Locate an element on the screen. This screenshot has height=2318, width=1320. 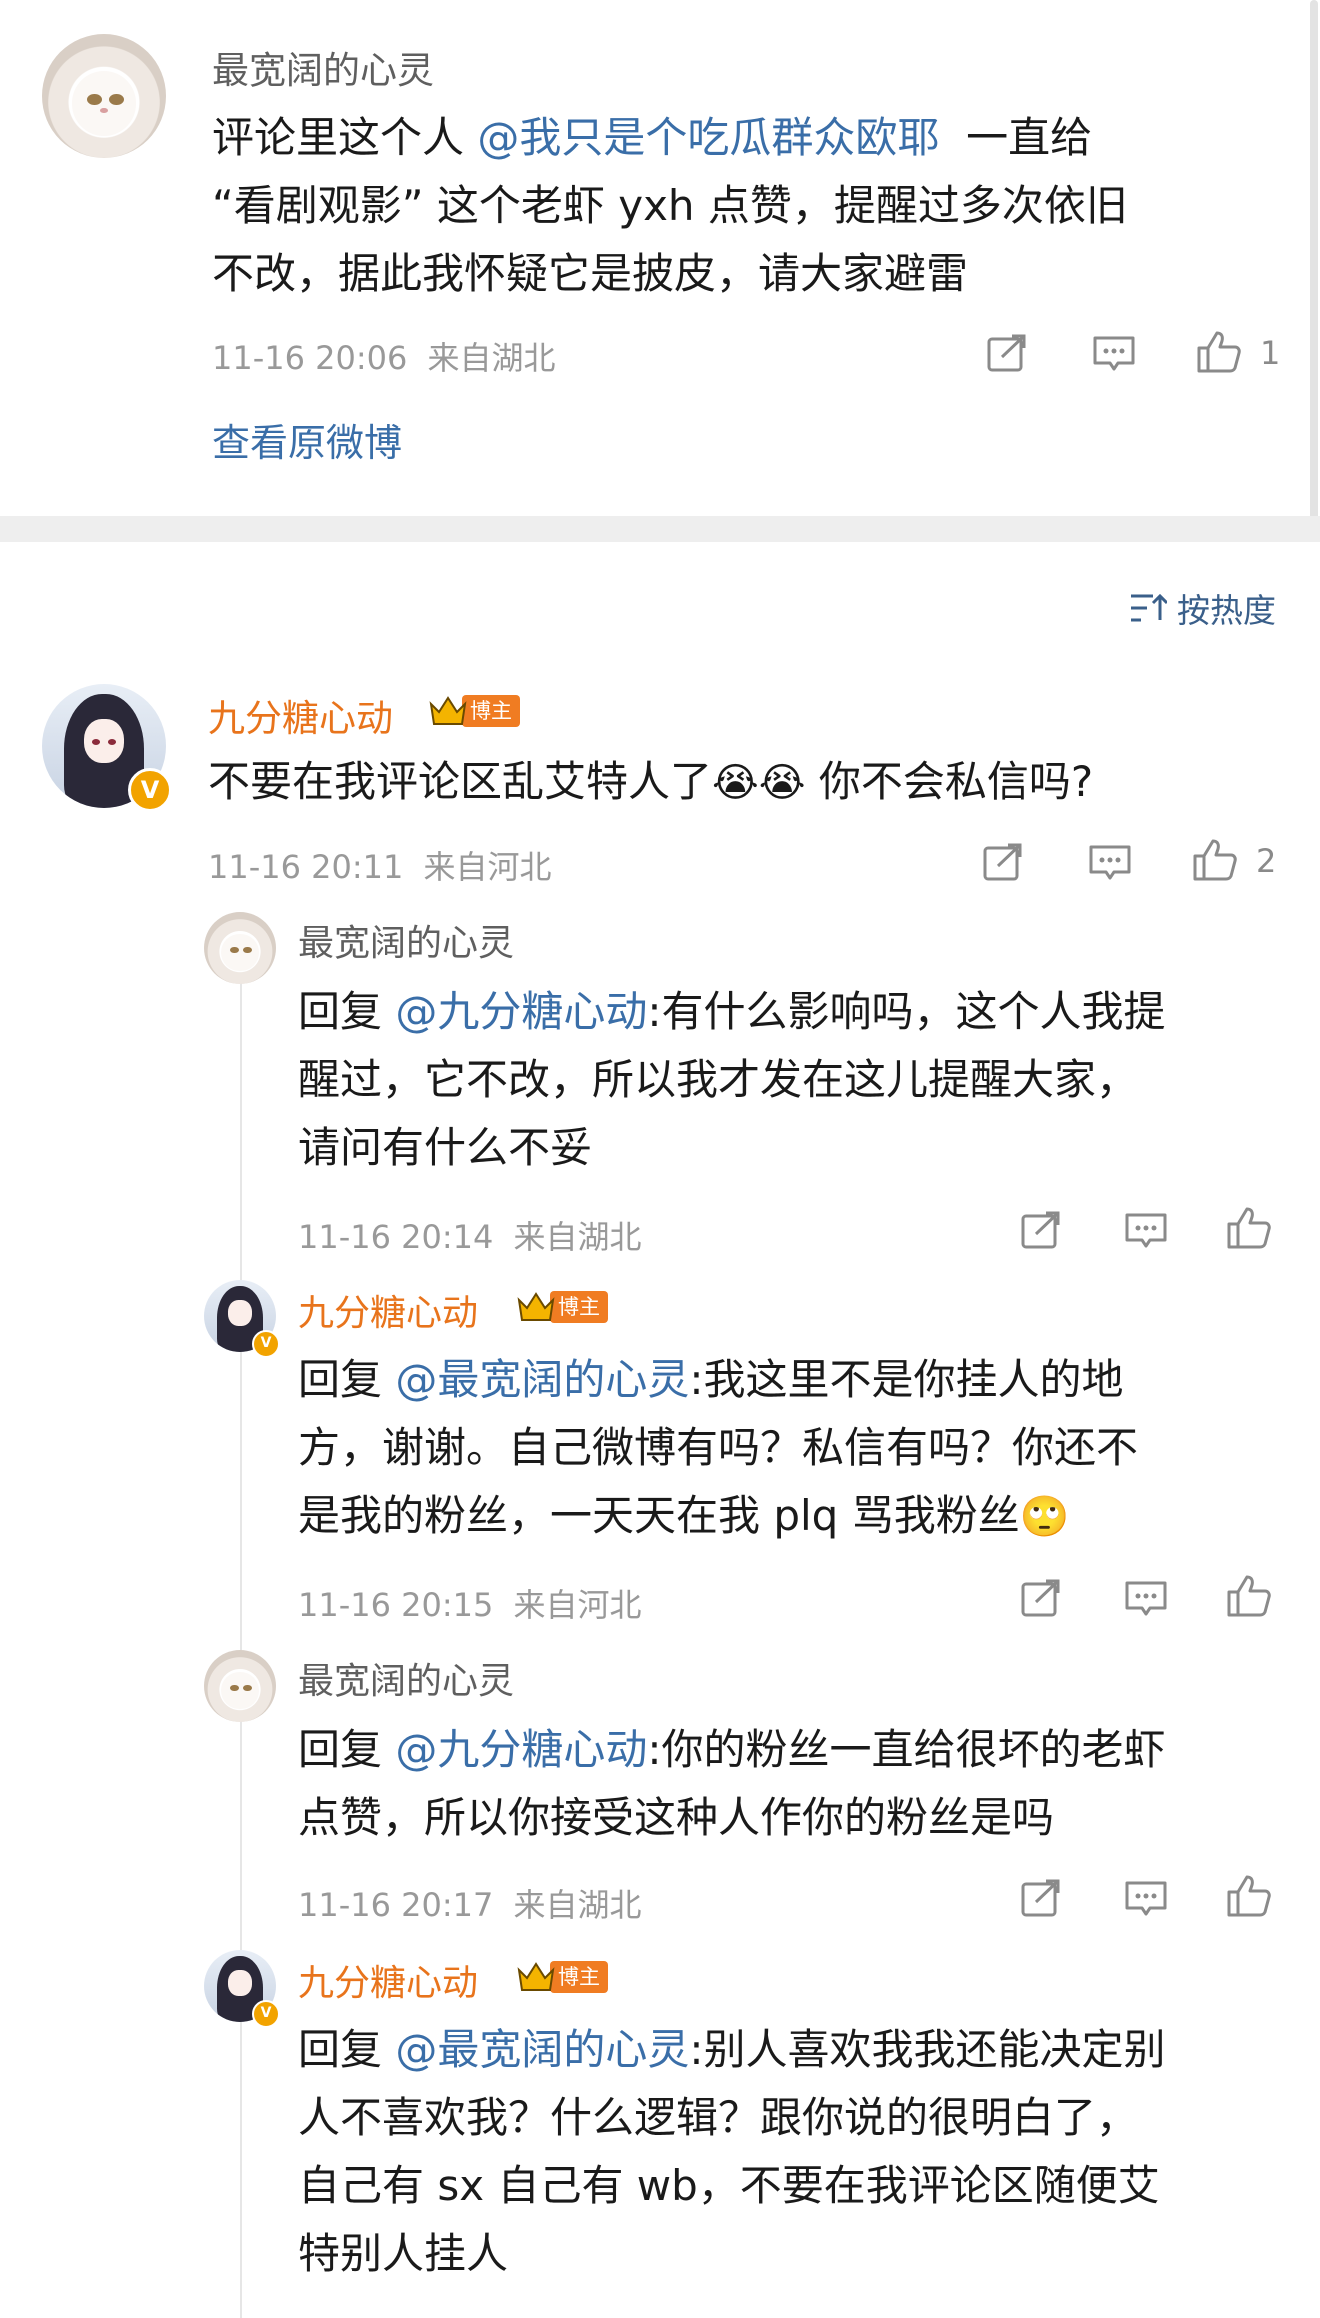
reply-text-segment: :你的粉丝一直给很坏的老虾 is located at coordinates (906, 1749).